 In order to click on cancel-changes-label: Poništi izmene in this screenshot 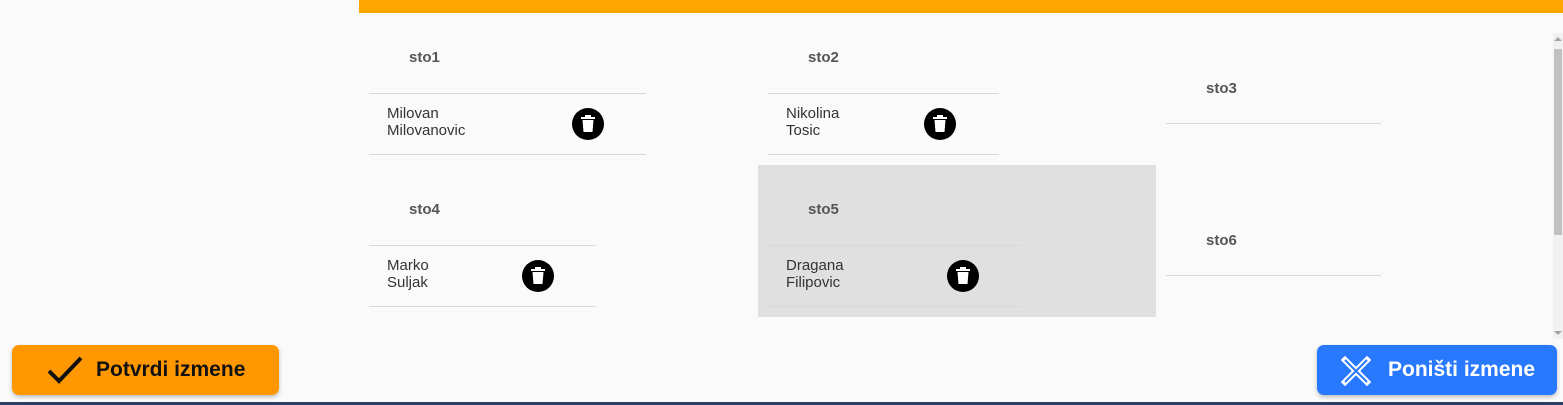, I will do `click(1462, 369)`.